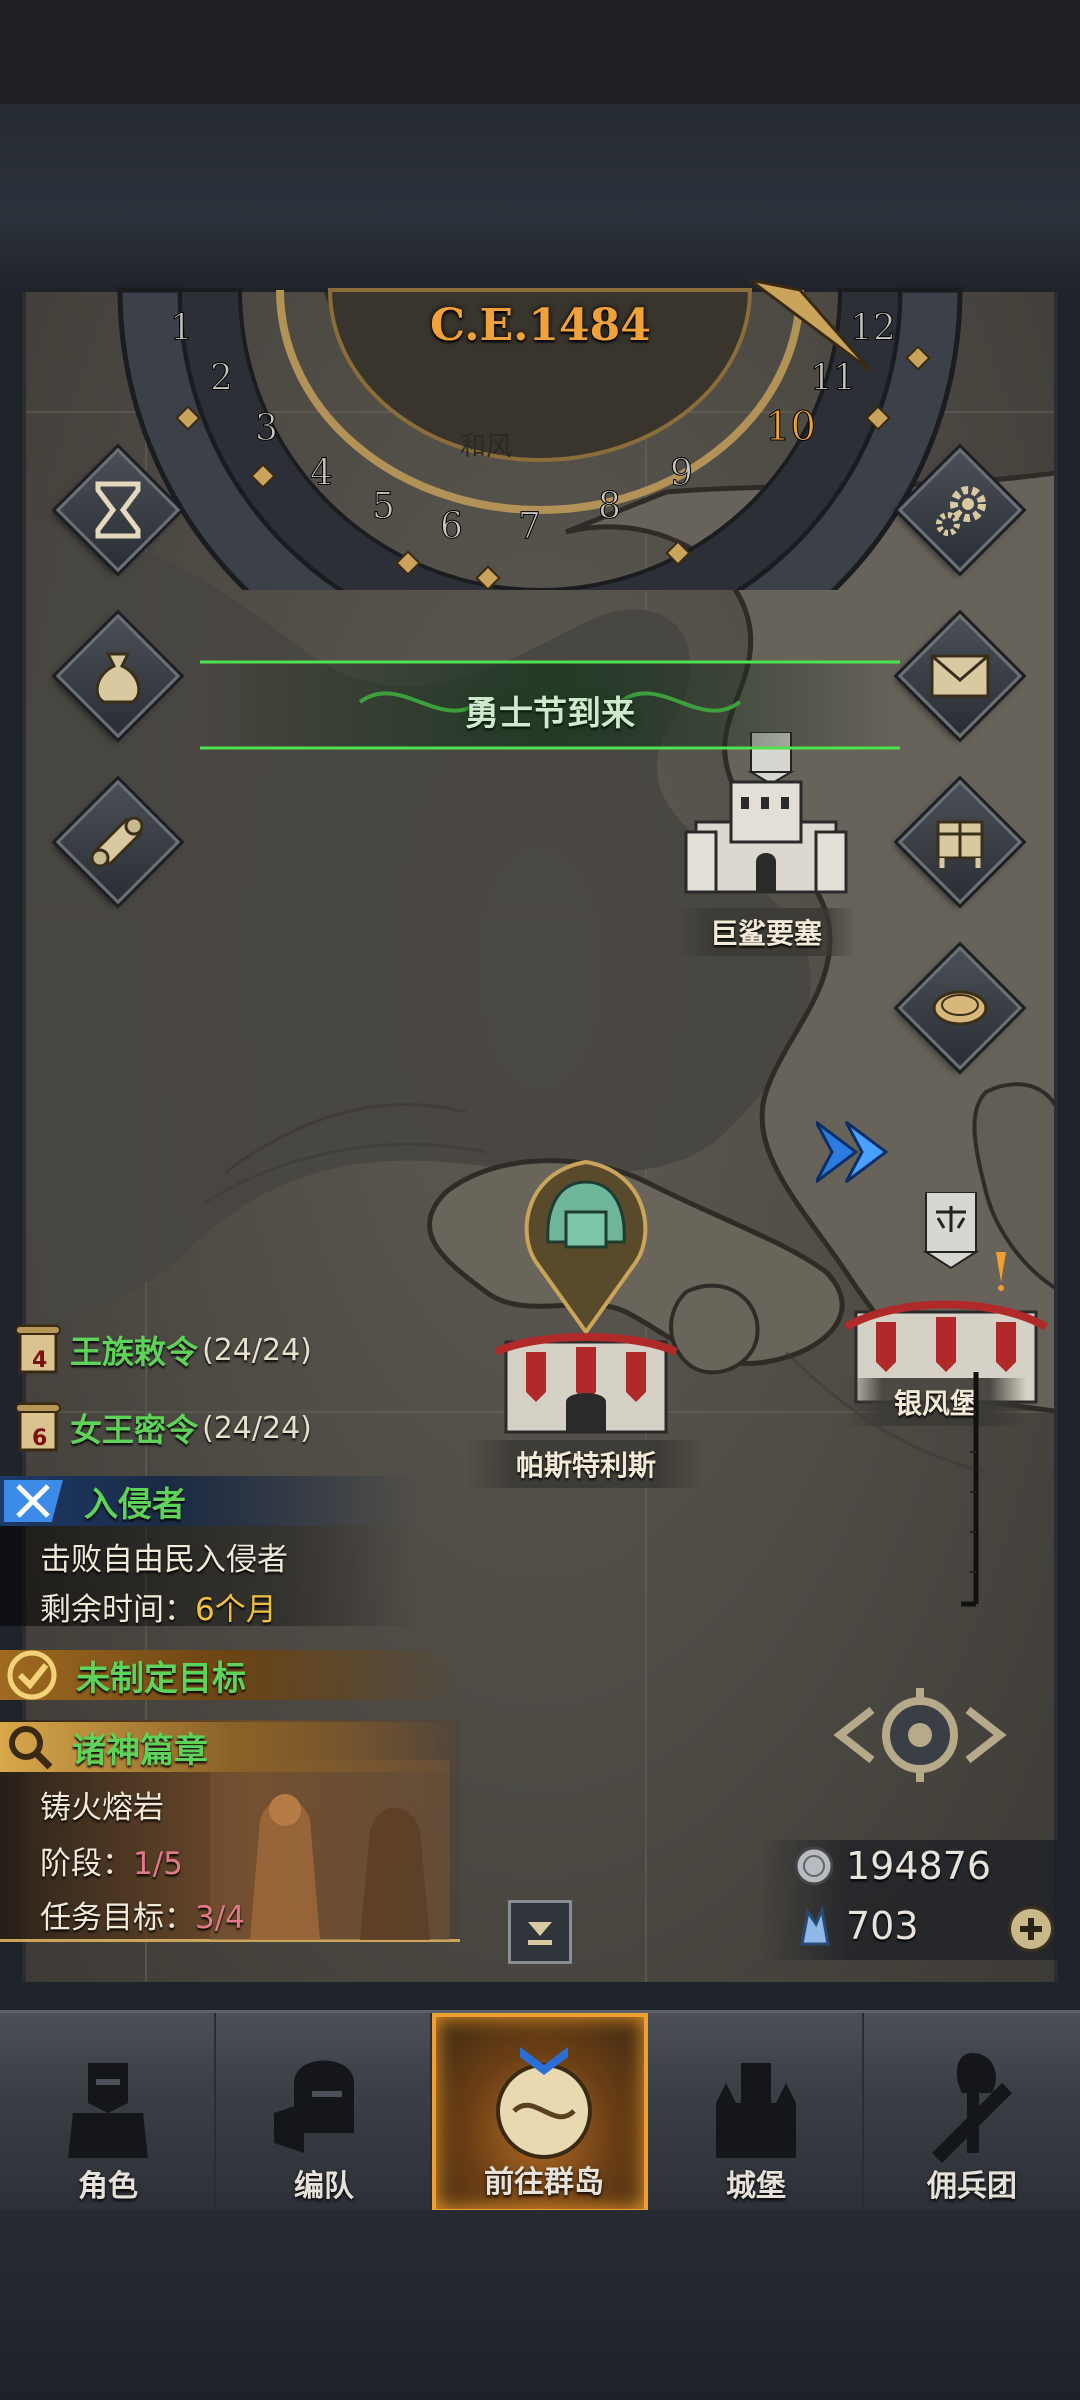  What do you see at coordinates (540, 52) in the screenshot?
I see `top-status-band` at bounding box center [540, 52].